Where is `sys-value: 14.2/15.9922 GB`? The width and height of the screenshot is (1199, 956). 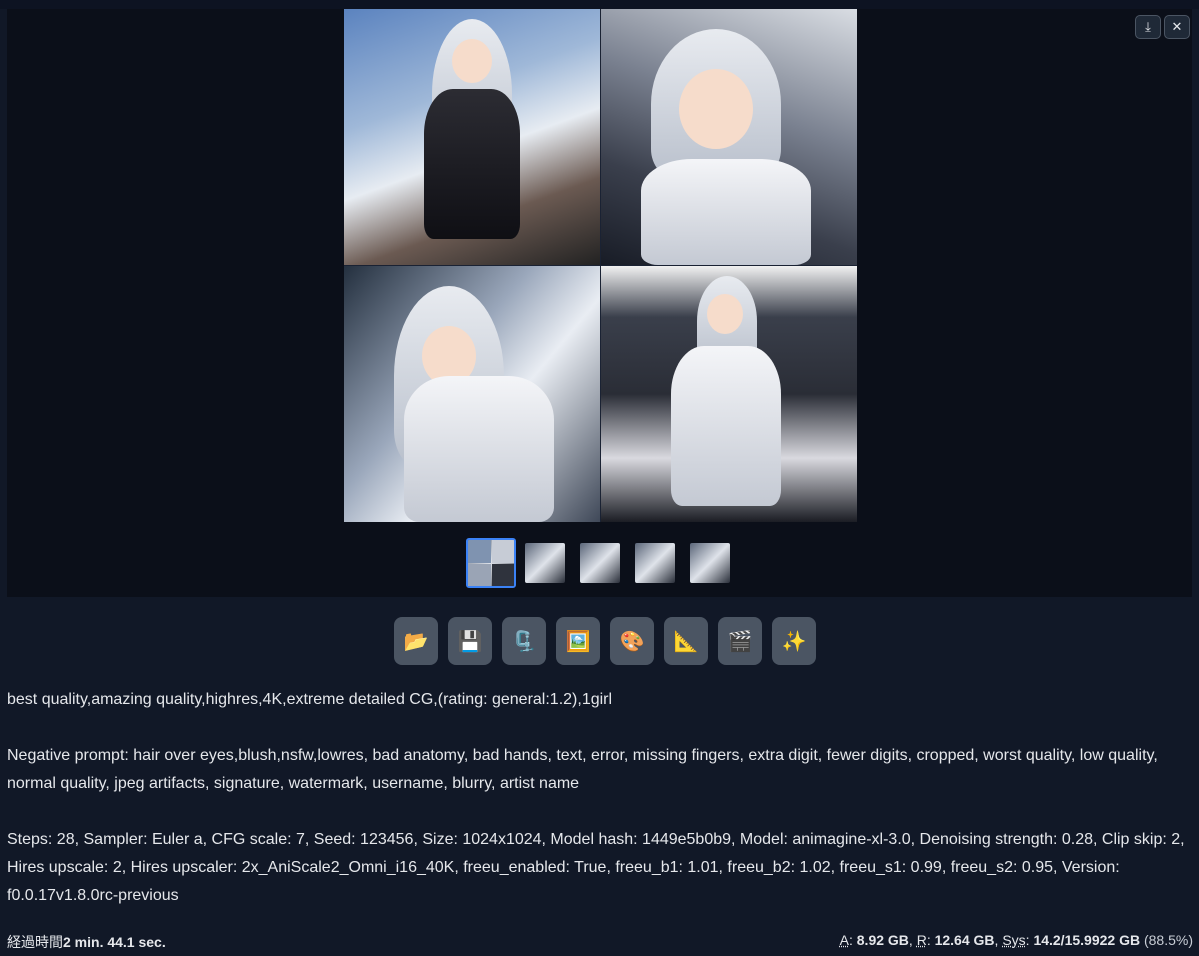
sys-value: 14.2/15.9922 GB is located at coordinates (1087, 940).